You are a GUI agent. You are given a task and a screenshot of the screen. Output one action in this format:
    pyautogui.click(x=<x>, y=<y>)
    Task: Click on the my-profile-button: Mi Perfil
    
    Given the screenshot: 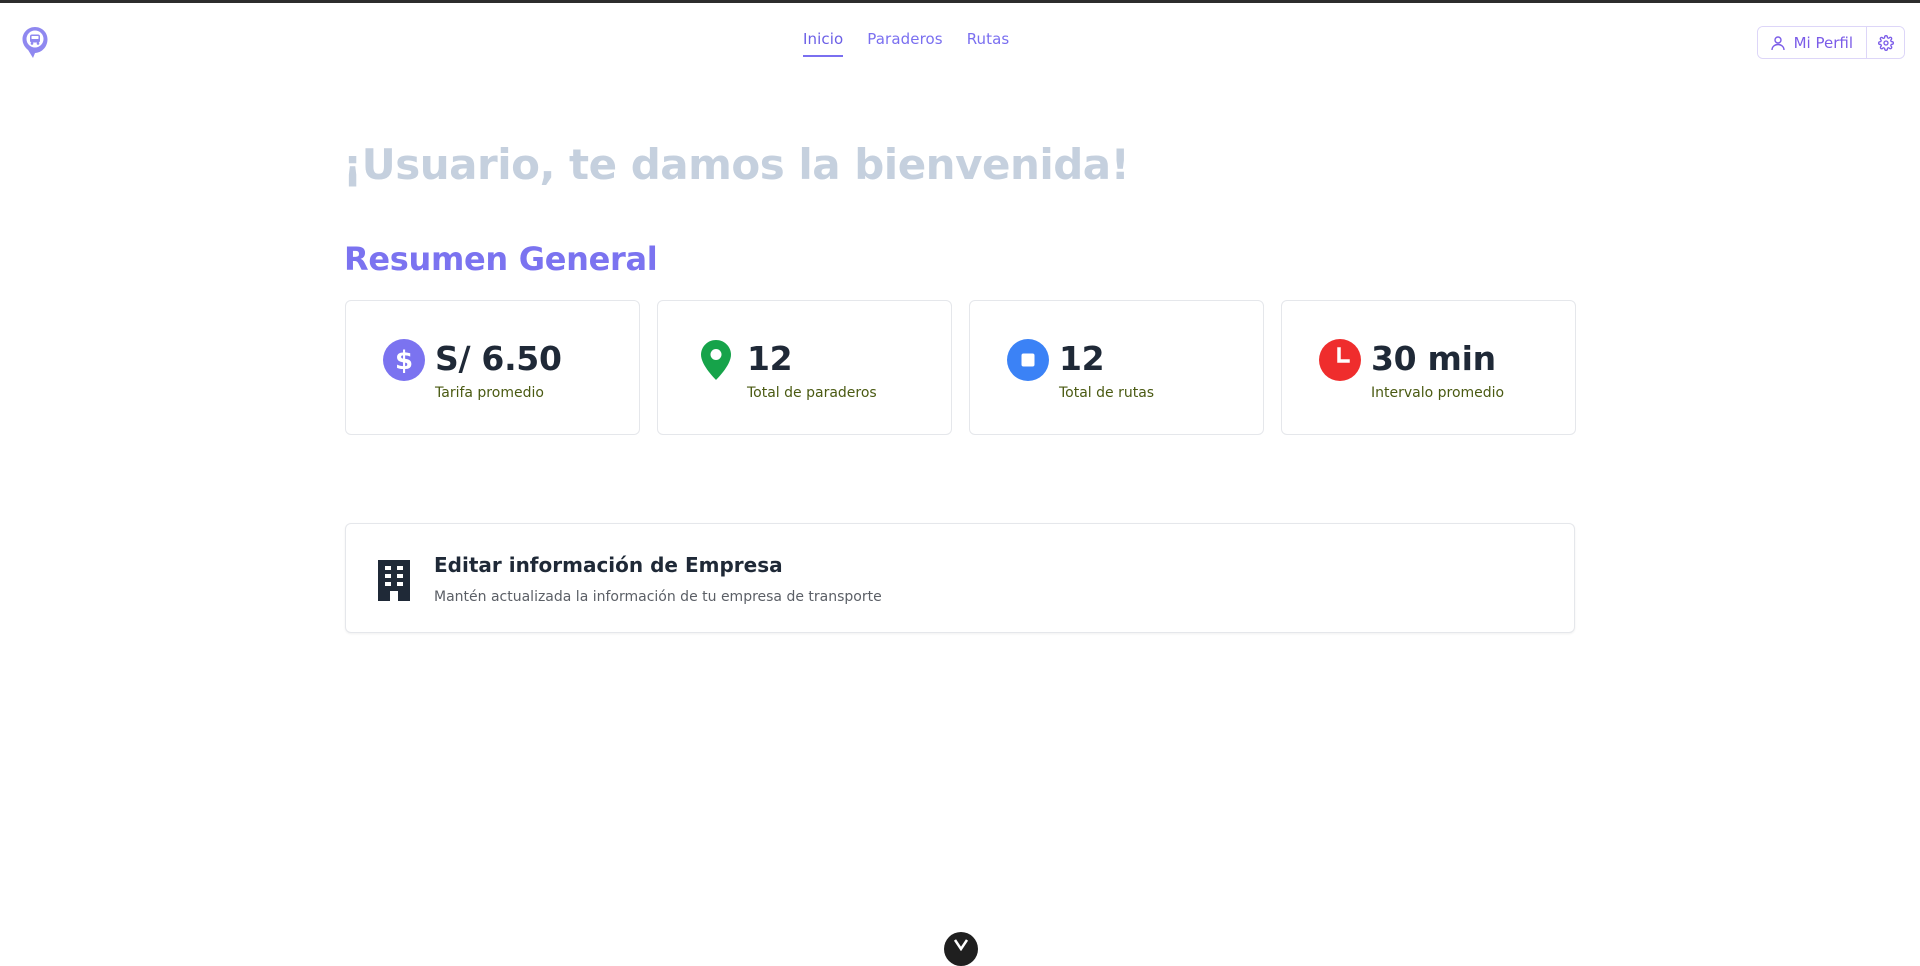 What is the action you would take?
    pyautogui.click(x=1811, y=42)
    